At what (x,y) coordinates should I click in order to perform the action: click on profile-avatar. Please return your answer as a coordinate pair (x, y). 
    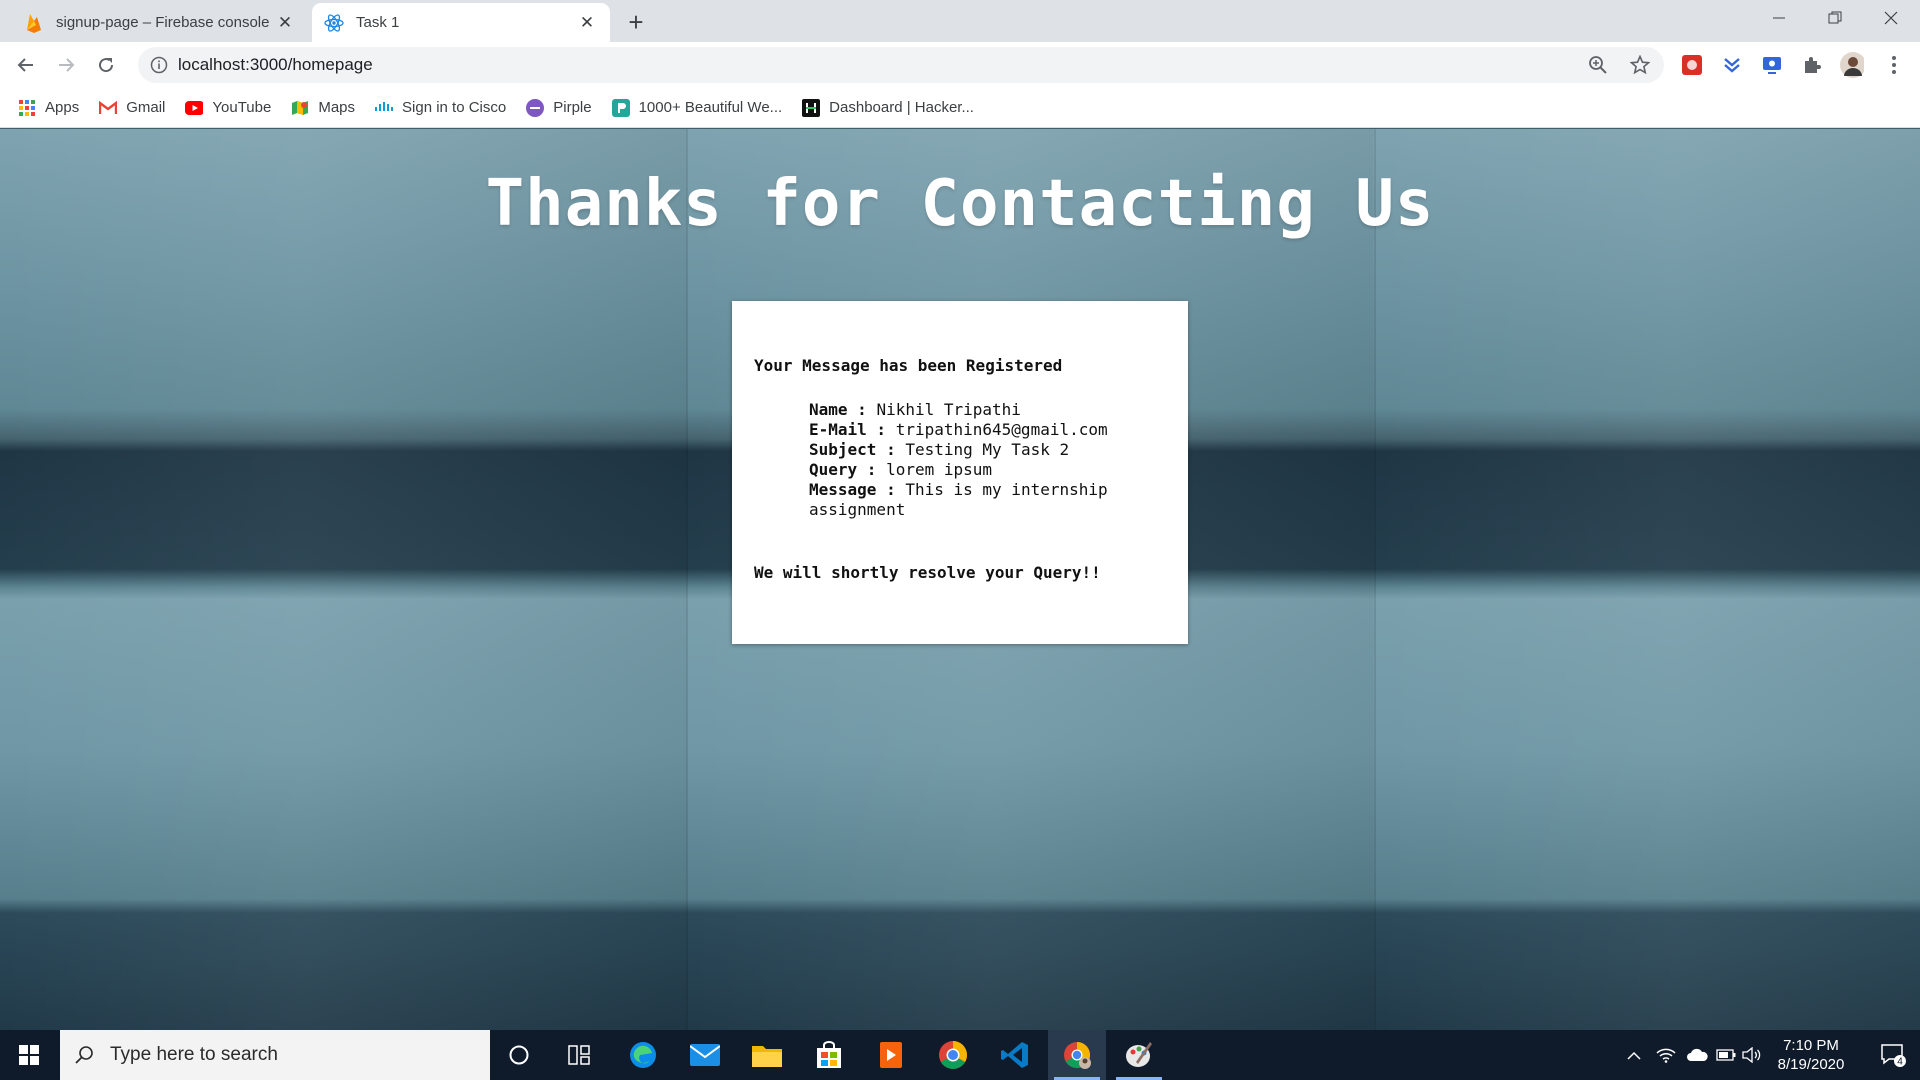
    Looking at the image, I should click on (1852, 65).